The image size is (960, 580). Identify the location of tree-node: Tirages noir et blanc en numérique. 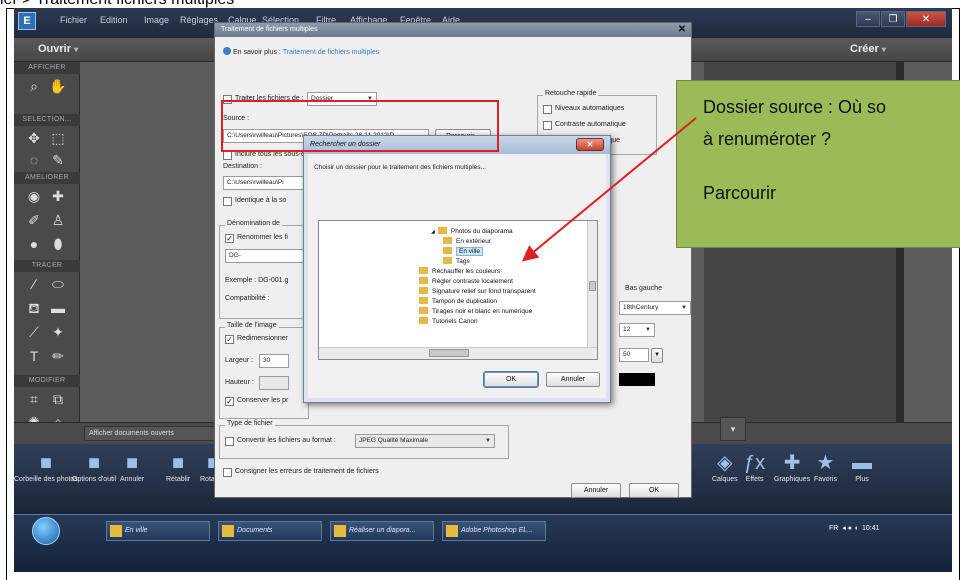
(453, 312).